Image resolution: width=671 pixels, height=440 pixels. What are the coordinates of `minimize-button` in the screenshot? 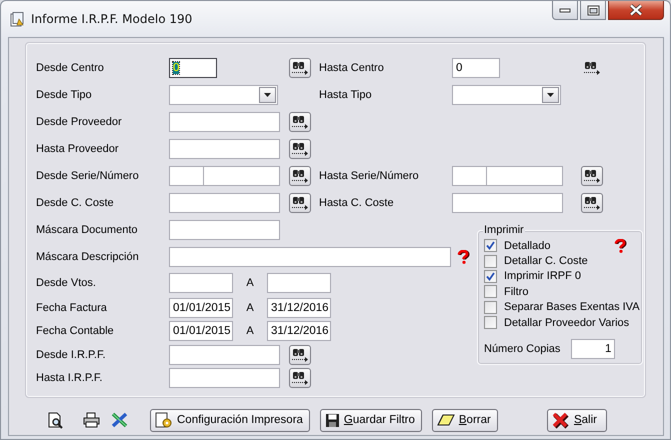 It's located at (565, 10).